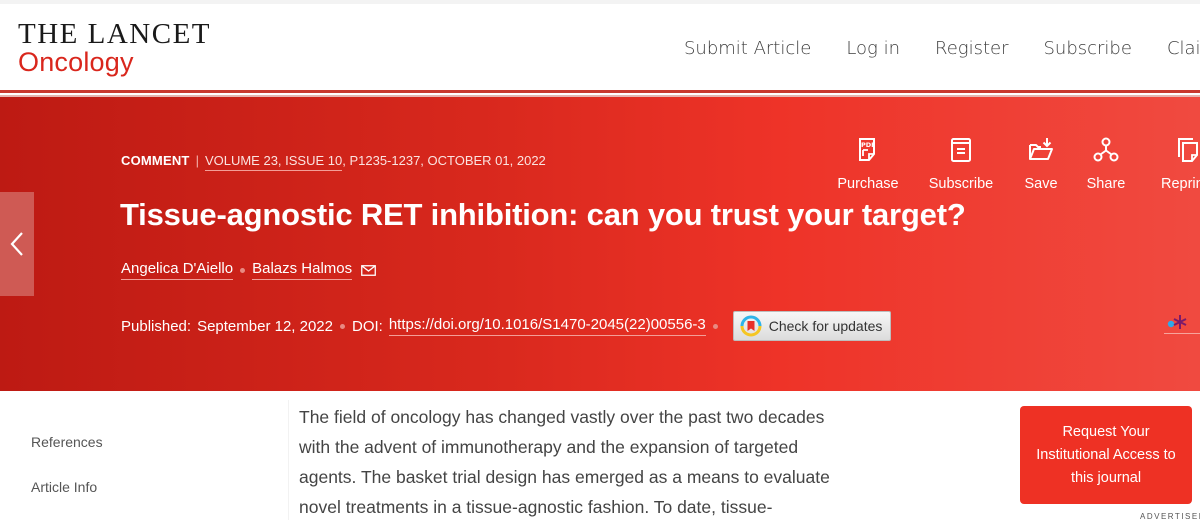 The width and height of the screenshot is (1200, 520). I want to click on chevron-left-icon, so click(16, 244).